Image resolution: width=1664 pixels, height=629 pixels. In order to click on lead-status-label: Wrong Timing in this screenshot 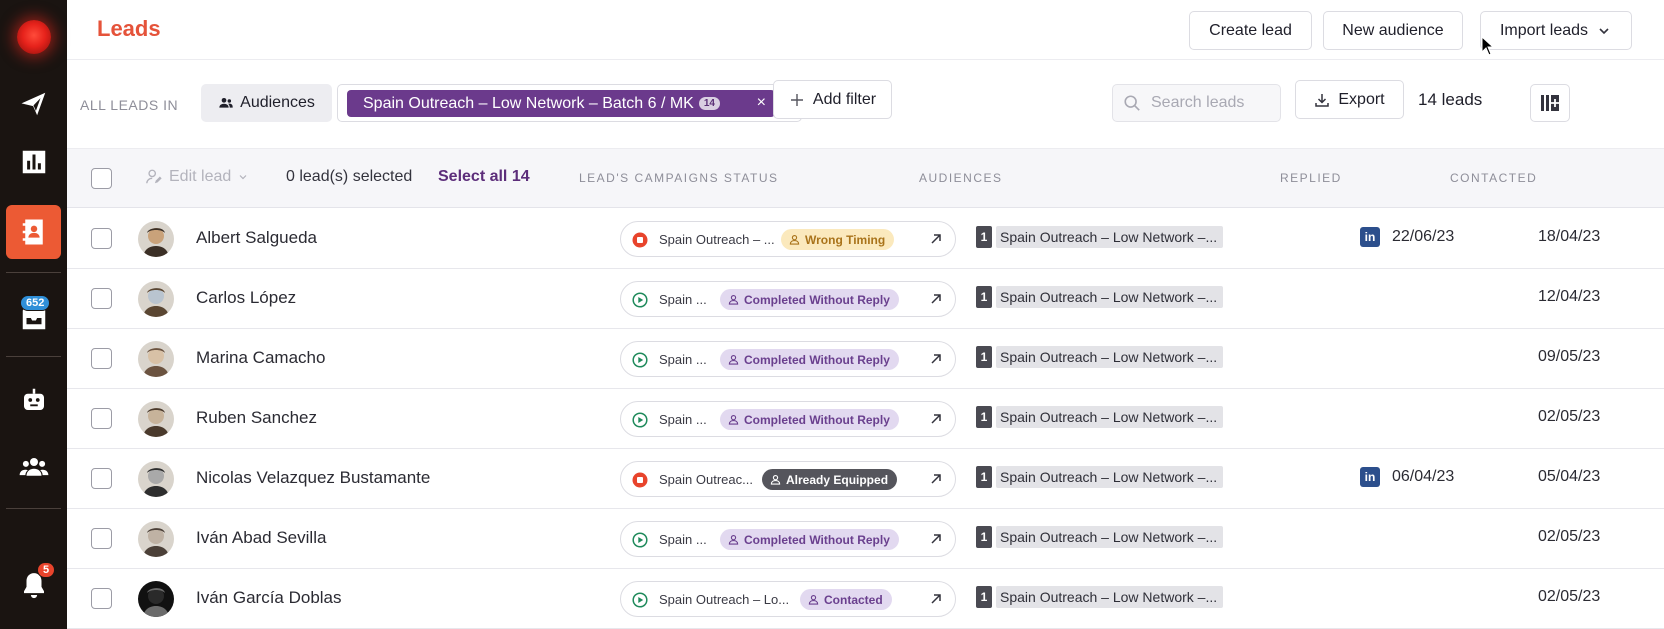, I will do `click(845, 239)`.